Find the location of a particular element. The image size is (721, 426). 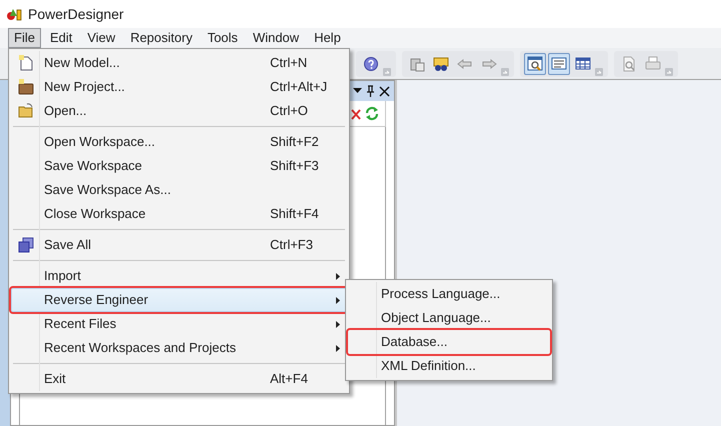

shortcut-text: Ctrl+O is located at coordinates (289, 111).